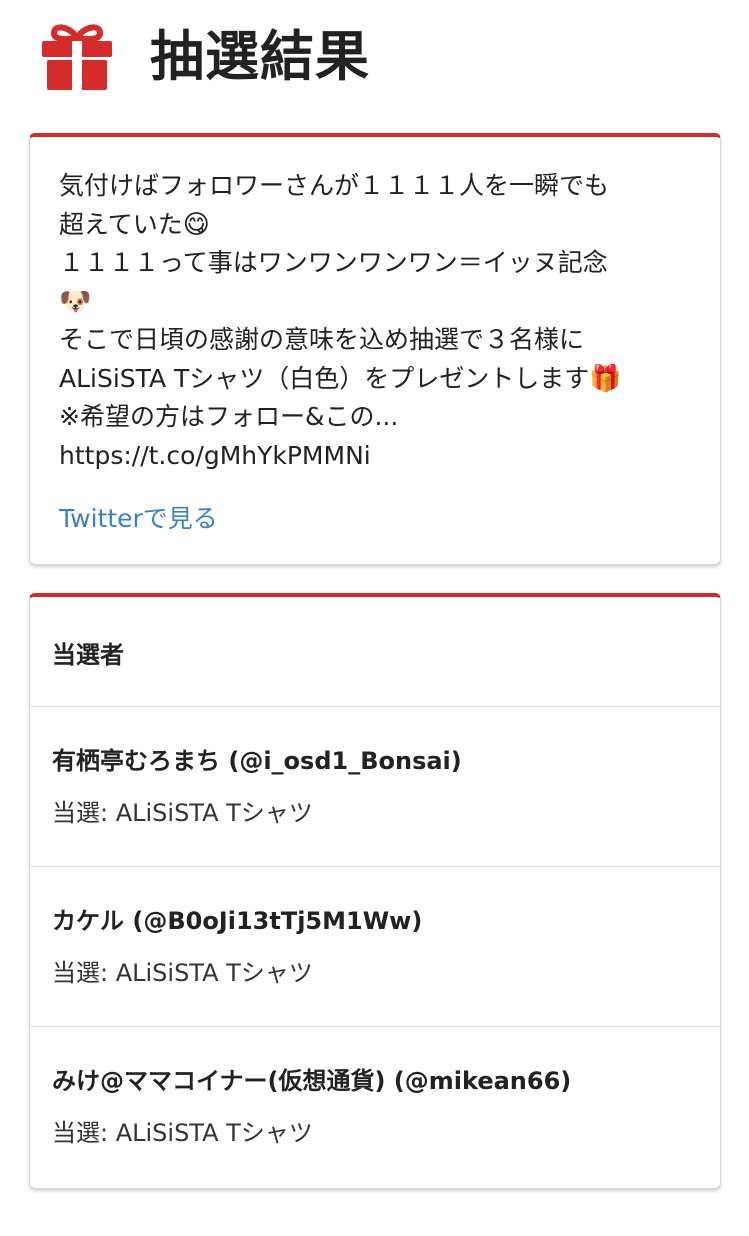 The image size is (749, 1236). Describe the element at coordinates (379, 302) in the screenshot. I see `tweet-line: 🐶` at that location.